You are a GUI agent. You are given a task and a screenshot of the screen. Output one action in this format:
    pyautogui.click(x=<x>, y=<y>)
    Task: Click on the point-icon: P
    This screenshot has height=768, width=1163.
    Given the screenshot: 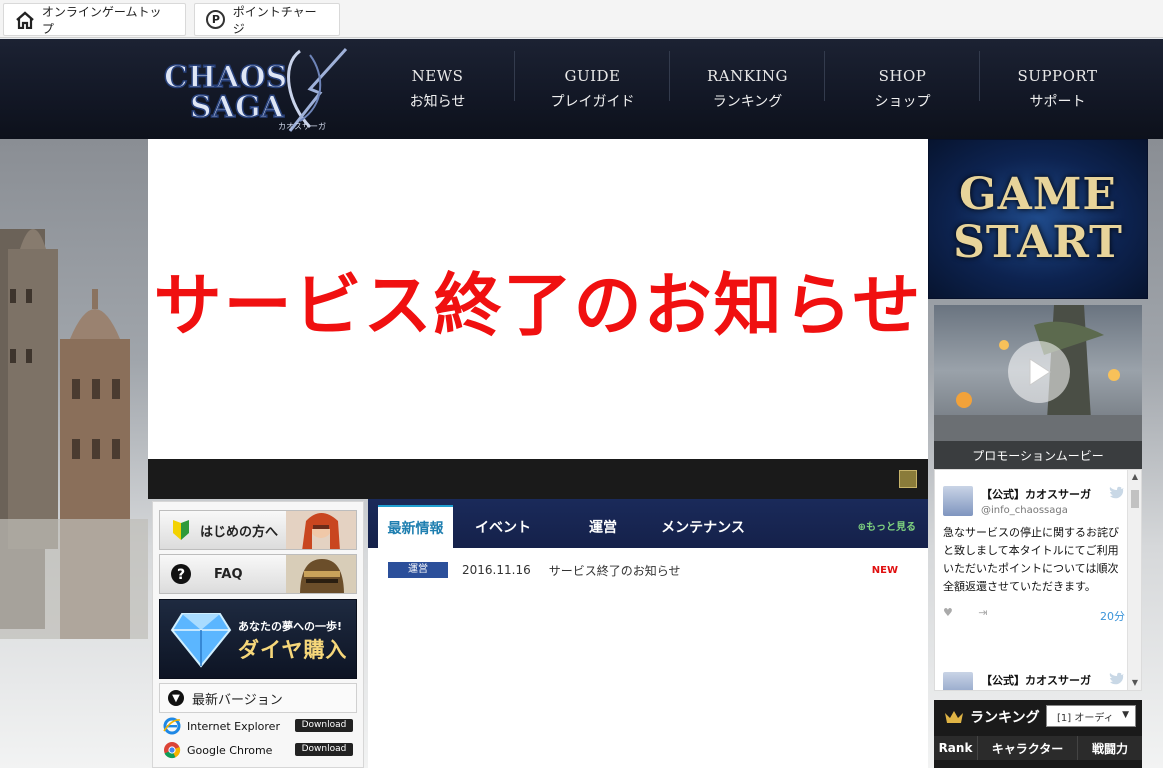 What is the action you would take?
    pyautogui.click(x=216, y=20)
    